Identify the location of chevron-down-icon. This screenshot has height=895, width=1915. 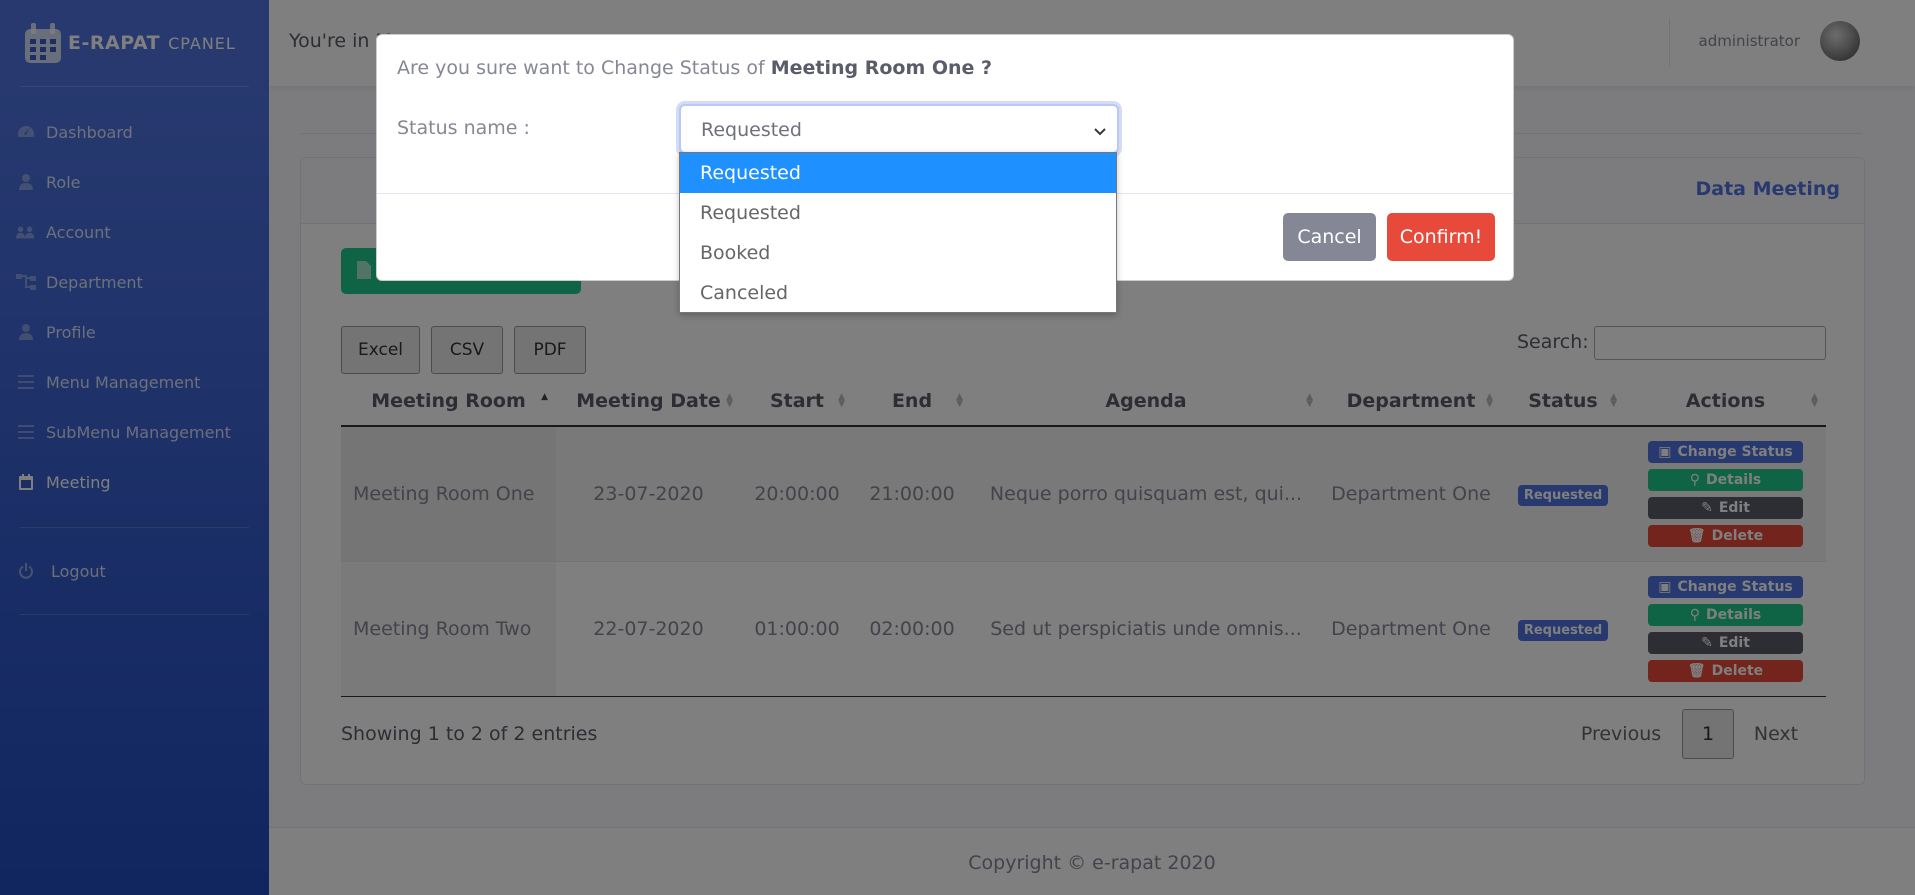
(1100, 131).